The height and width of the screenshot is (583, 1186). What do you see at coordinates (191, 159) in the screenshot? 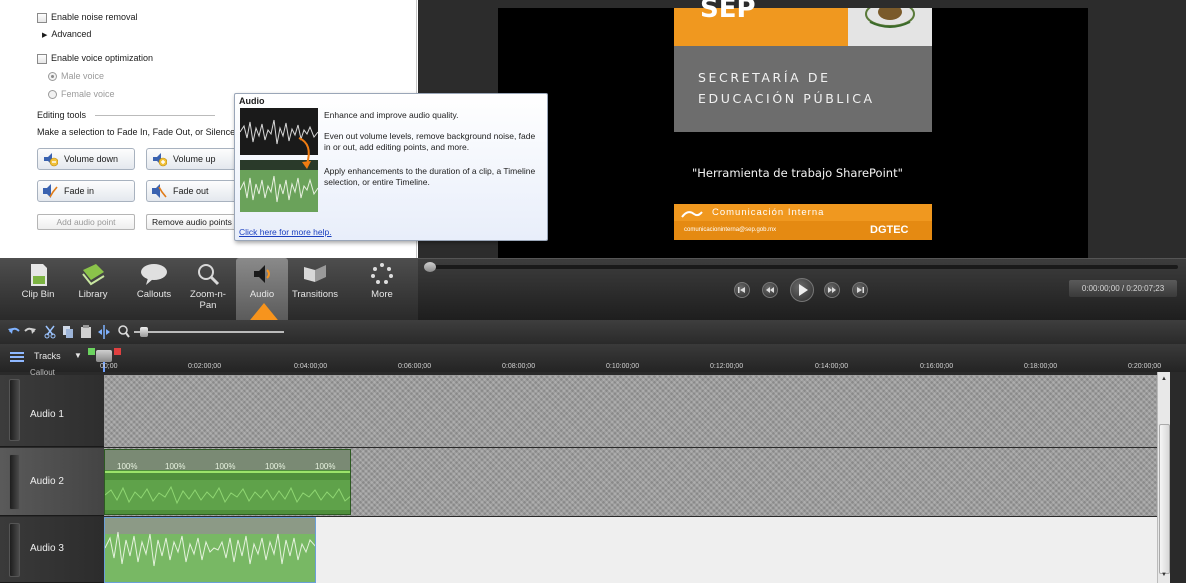
I see `volume-up-button: Volume up` at bounding box center [191, 159].